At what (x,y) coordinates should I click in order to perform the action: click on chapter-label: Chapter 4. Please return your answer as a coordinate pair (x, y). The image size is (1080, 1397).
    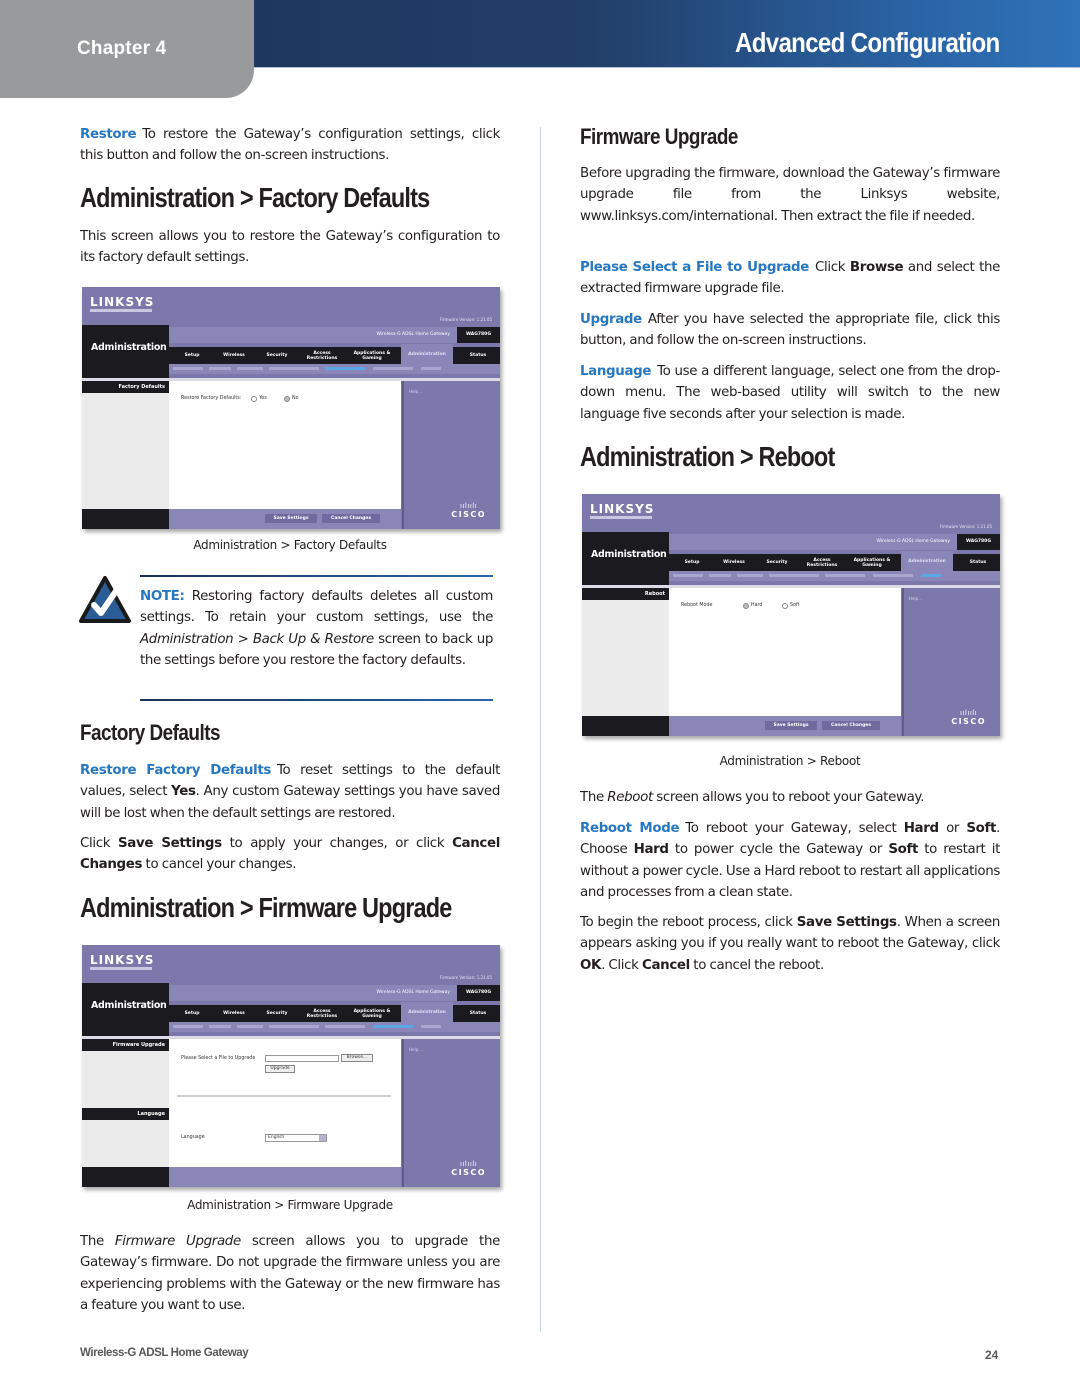
    Looking at the image, I should click on (122, 48).